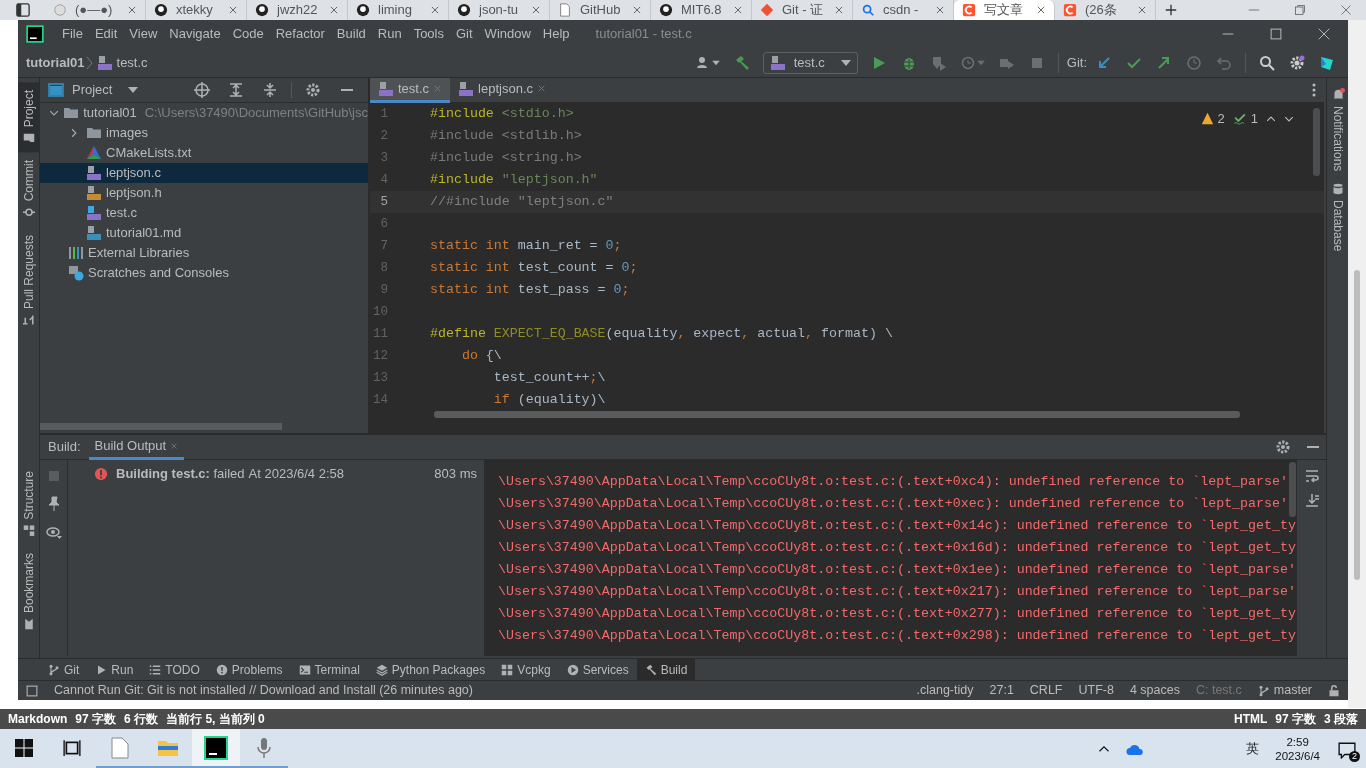 This screenshot has width=1366, height=768. I want to click on more-icon, so click(1314, 90).